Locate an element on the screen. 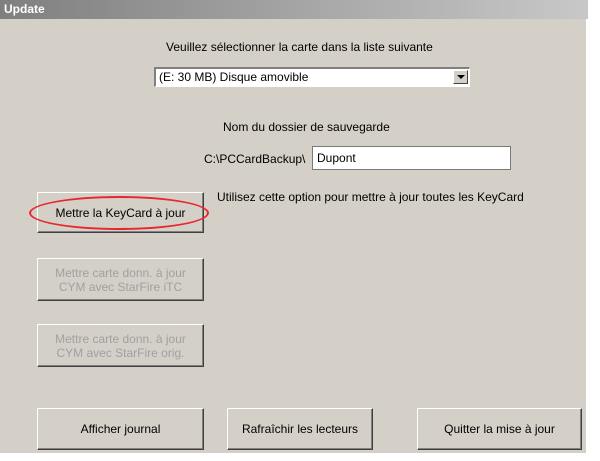 The width and height of the screenshot is (600, 461). show-log-button: Afficher journal is located at coordinates (120, 429).